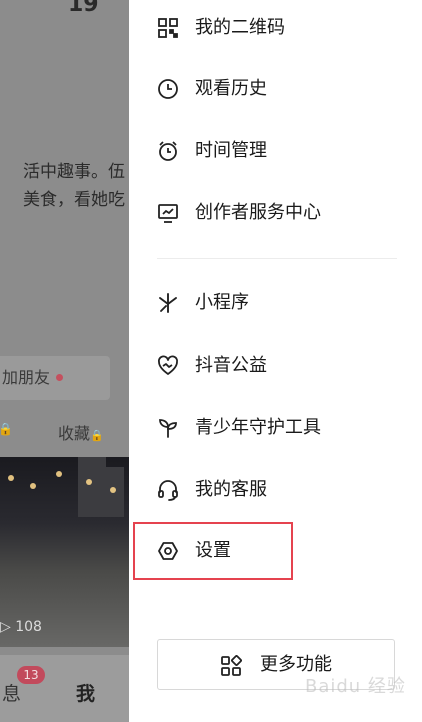 Image resolution: width=422 pixels, height=722 pixels. What do you see at coordinates (231, 666) in the screenshot?
I see `grid-icon` at bounding box center [231, 666].